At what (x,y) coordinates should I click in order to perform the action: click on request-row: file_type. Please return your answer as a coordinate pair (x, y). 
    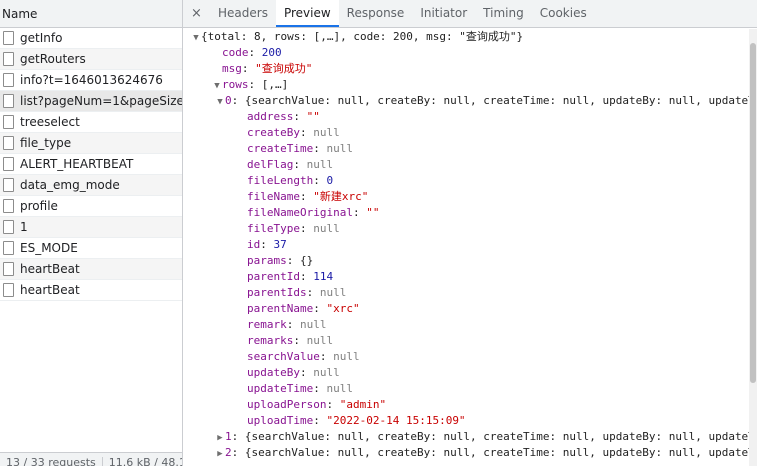
    Looking at the image, I should click on (91, 143).